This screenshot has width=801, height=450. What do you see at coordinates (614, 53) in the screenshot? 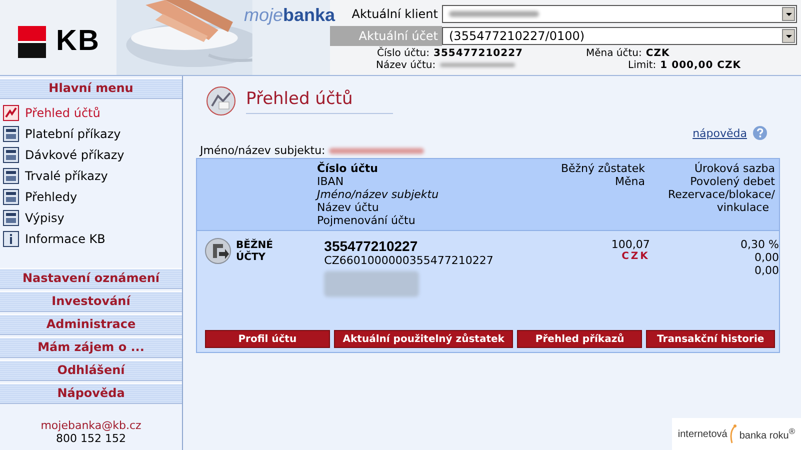
I see `info-label: Měna účtu:` at bounding box center [614, 53].